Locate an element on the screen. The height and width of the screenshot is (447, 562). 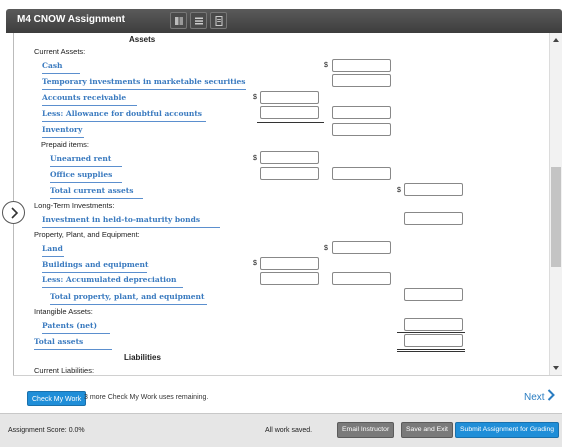
expand-nav-button is located at coordinates (13, 212).